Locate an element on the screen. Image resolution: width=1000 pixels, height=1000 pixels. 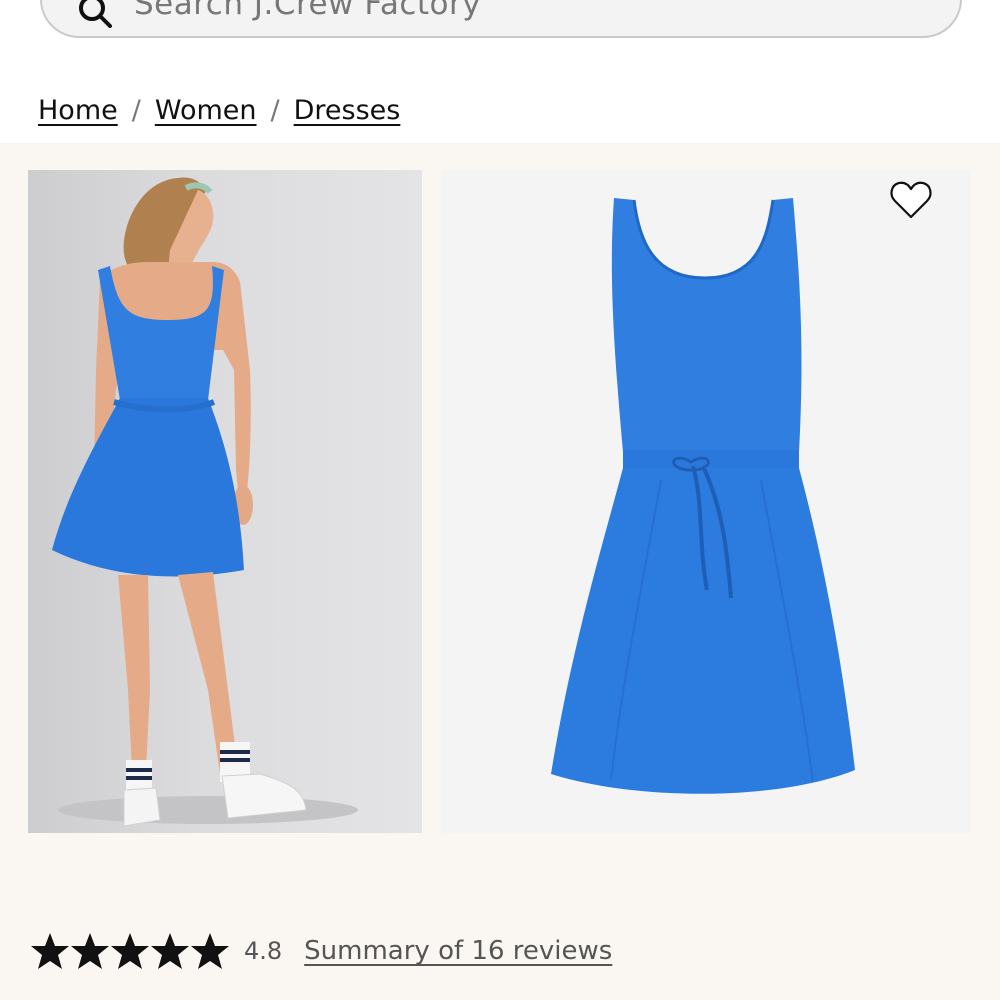
reviews-row: 4.8 Summary of 16 reviews is located at coordinates (321, 951).